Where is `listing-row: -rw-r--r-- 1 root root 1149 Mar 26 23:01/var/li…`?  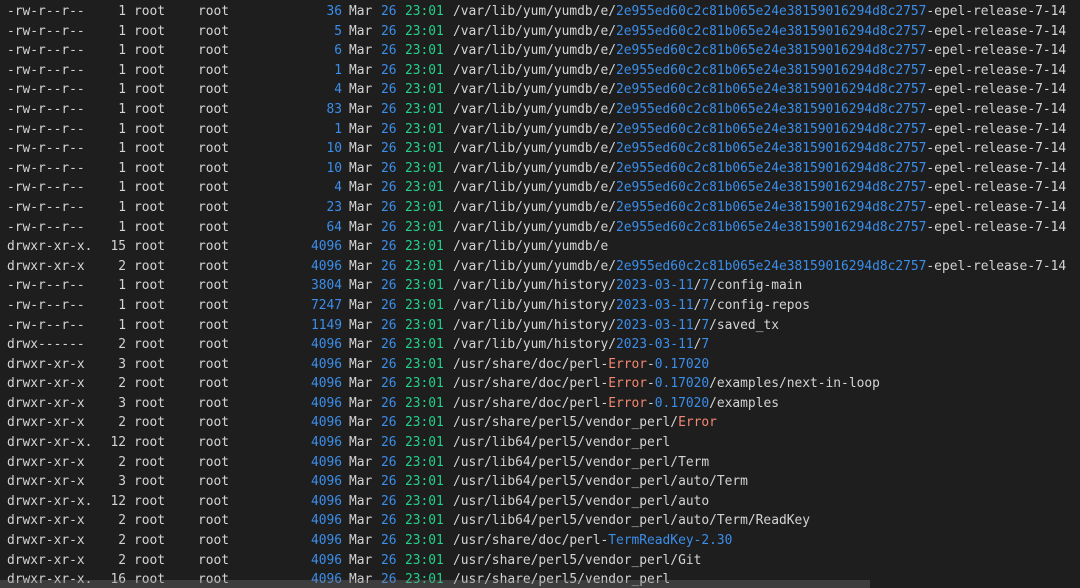
listing-row: -rw-r--r-- 1 root root 1149 Mar 26 23:01/var/li… is located at coordinates (540, 326).